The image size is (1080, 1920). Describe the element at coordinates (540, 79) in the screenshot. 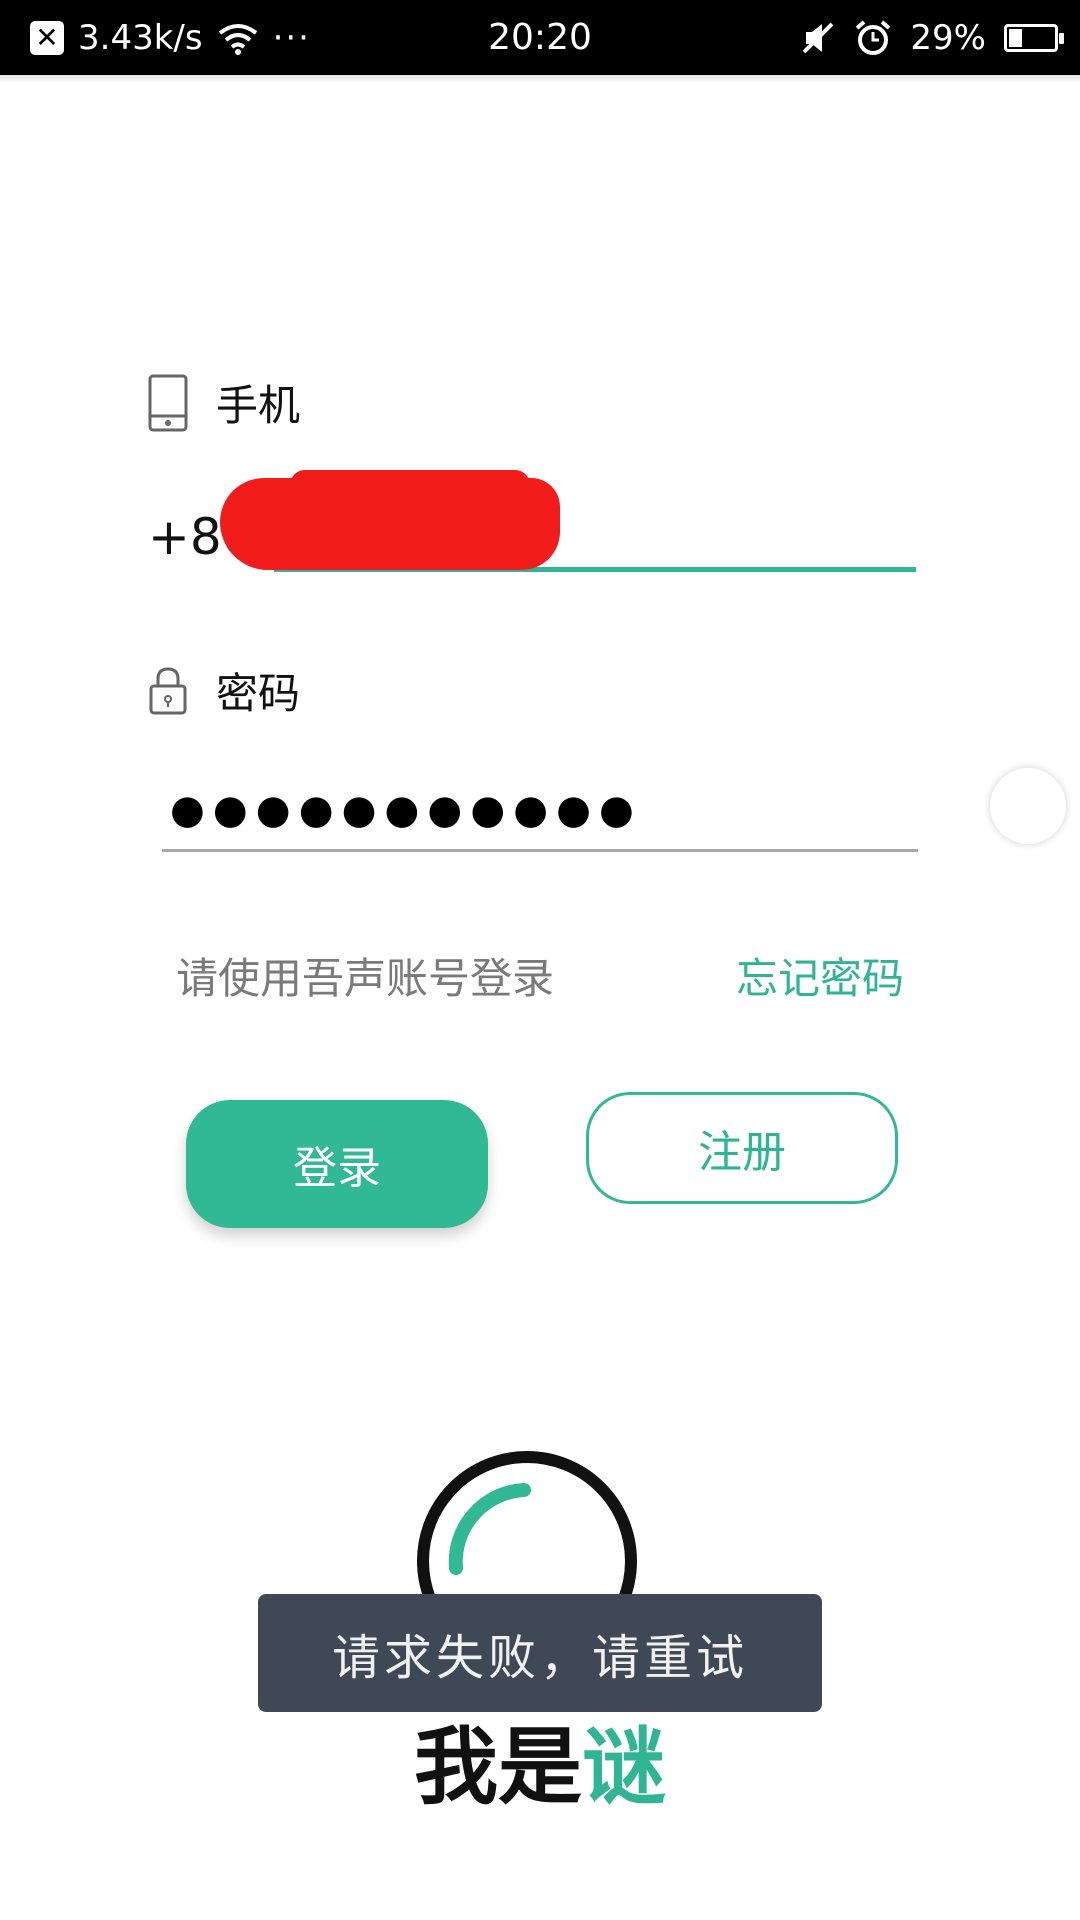

I see `toolbar-shadow` at that location.